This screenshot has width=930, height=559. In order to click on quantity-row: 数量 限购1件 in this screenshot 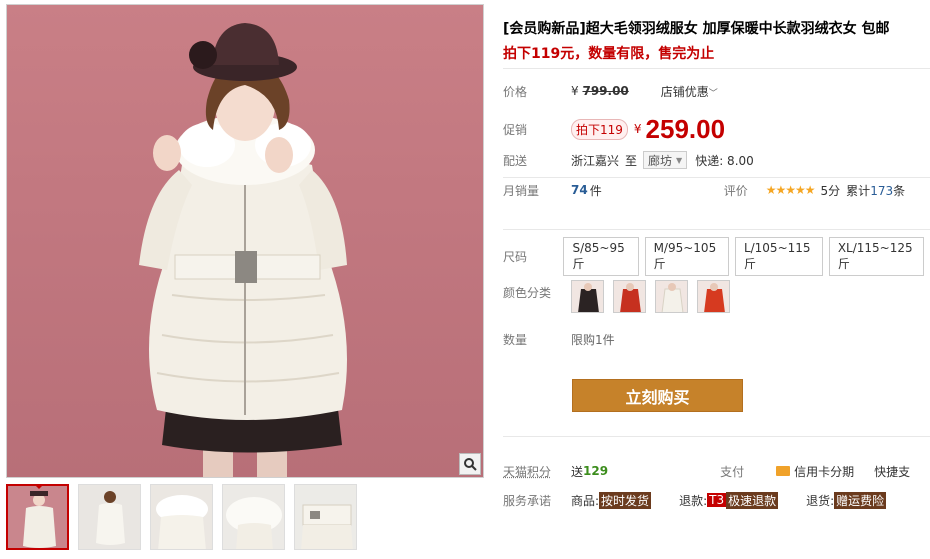, I will do `click(716, 339)`.